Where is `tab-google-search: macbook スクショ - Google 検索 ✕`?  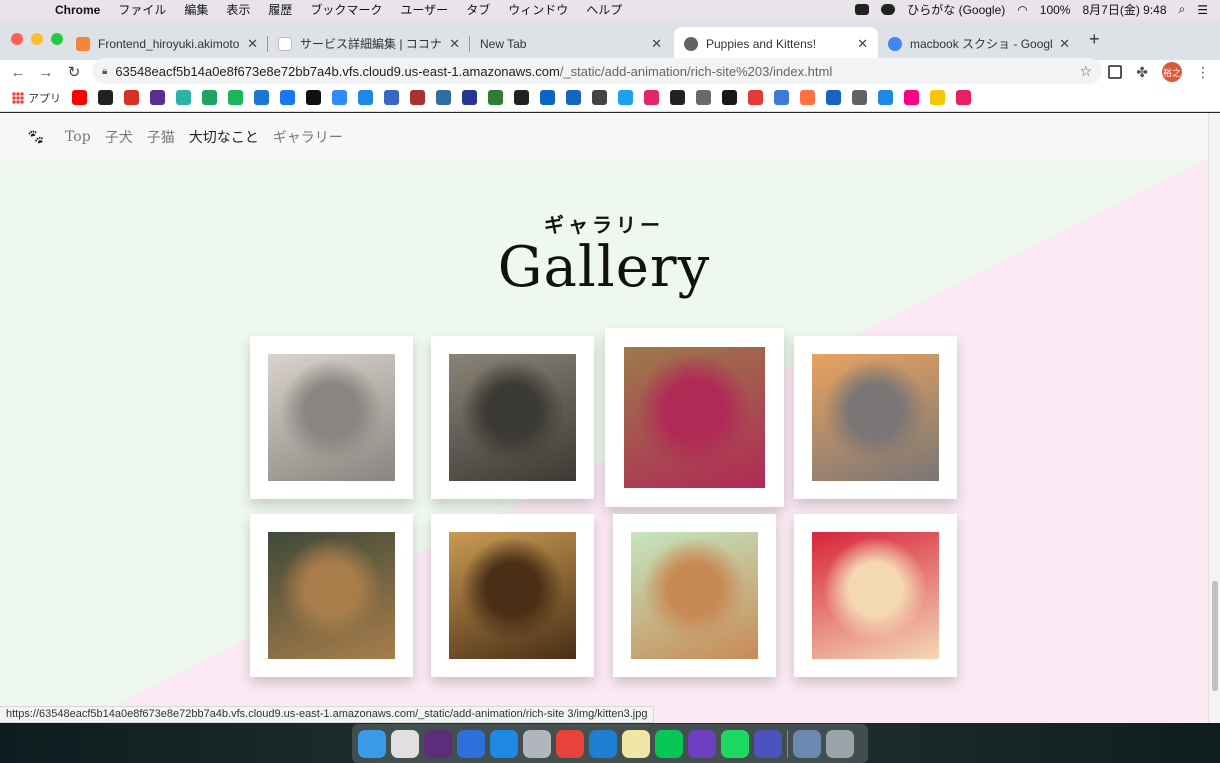 tab-google-search: macbook スクショ - Google 検索 ✕ is located at coordinates (979, 43).